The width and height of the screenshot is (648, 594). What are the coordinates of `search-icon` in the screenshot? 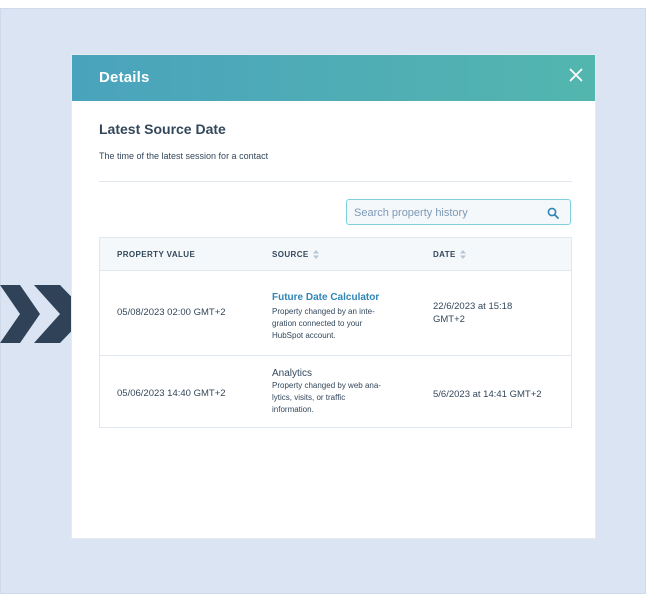 It's located at (553, 213).